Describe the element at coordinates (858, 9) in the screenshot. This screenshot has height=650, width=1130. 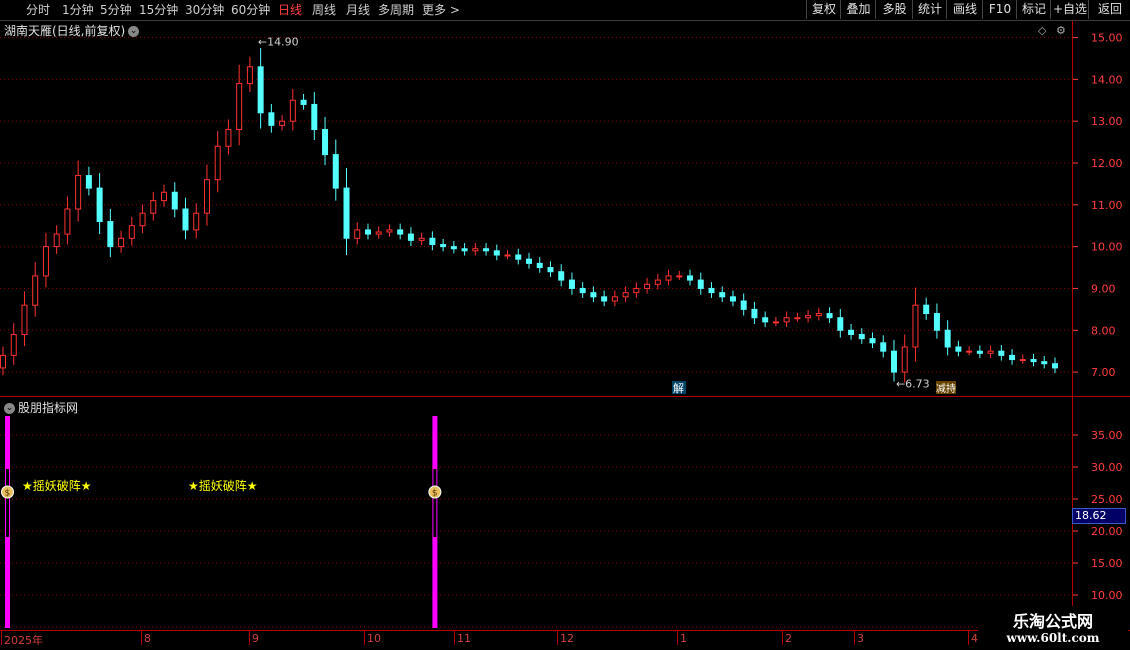
I see `toolbar-button-1: 叠加` at that location.